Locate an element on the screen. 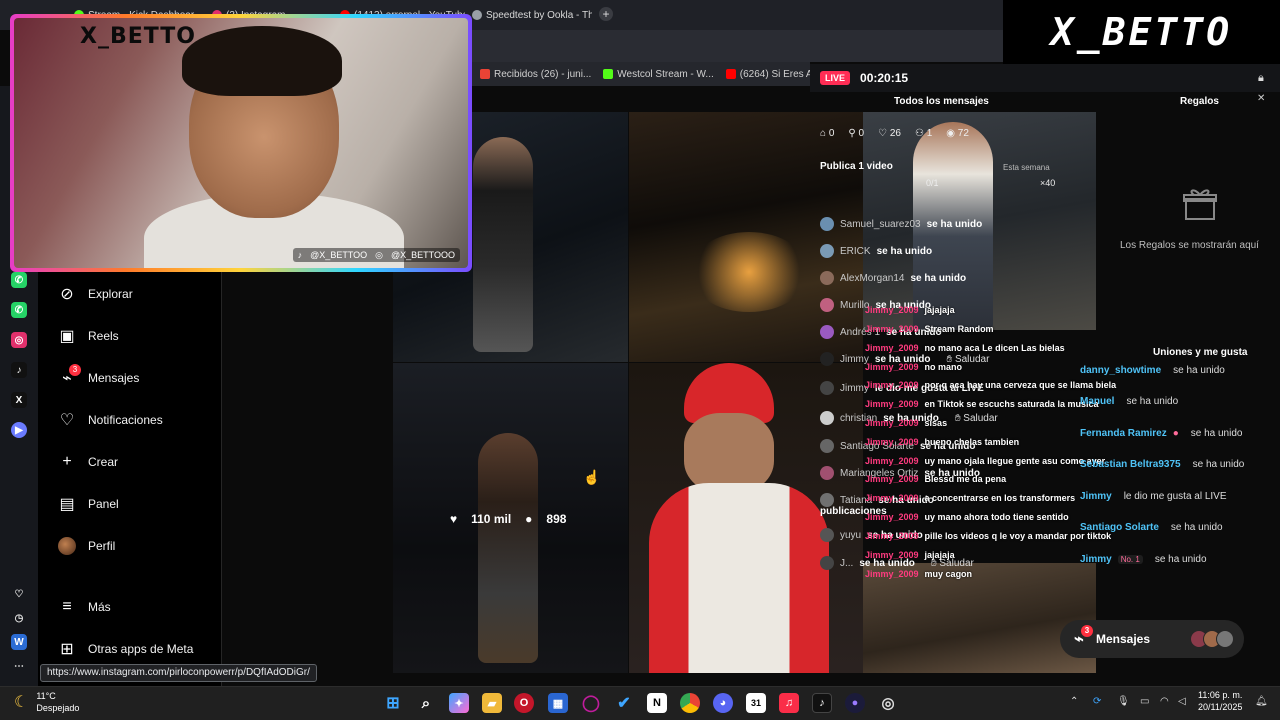 The width and height of the screenshot is (1280, 720). new-tab-button: + is located at coordinates (606, 14).